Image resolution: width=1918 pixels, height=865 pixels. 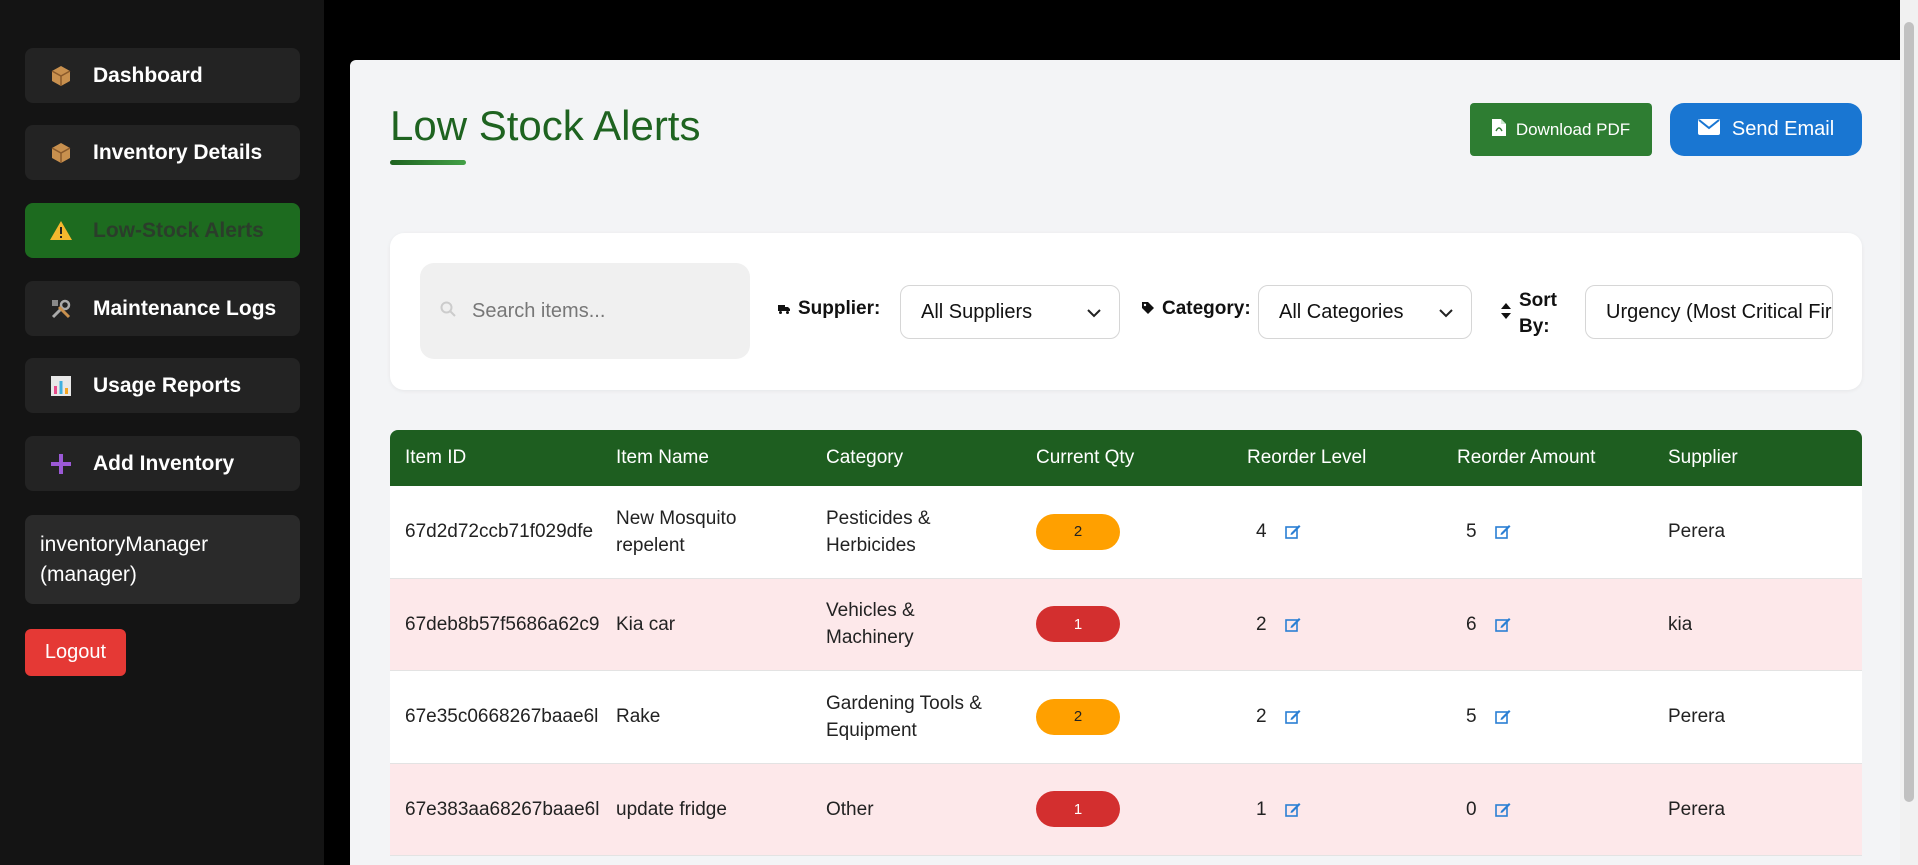 I want to click on reorder-amount-cell: 0, so click(x=1488, y=810).